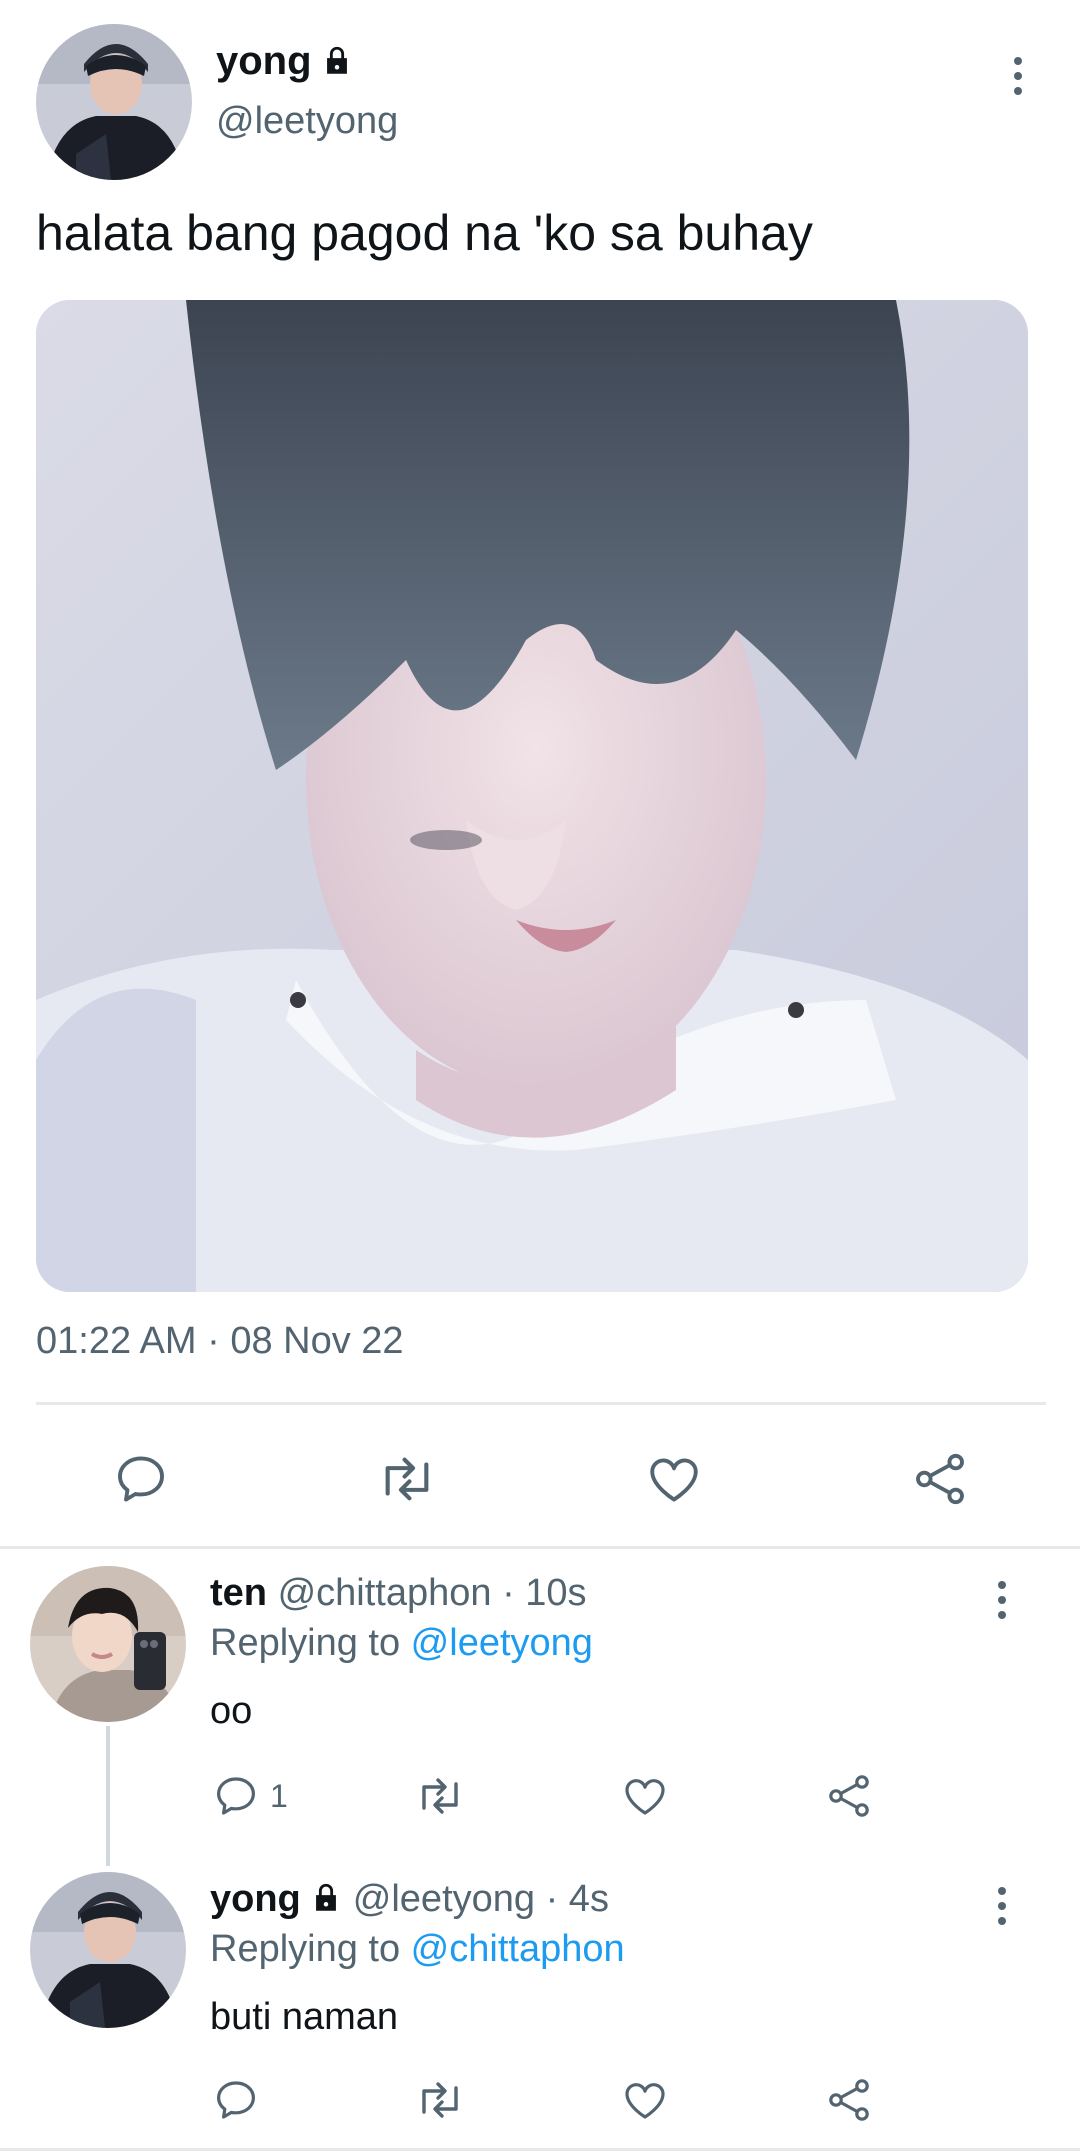  What do you see at coordinates (231, 1711) in the screenshot?
I see `reply-text: oo` at bounding box center [231, 1711].